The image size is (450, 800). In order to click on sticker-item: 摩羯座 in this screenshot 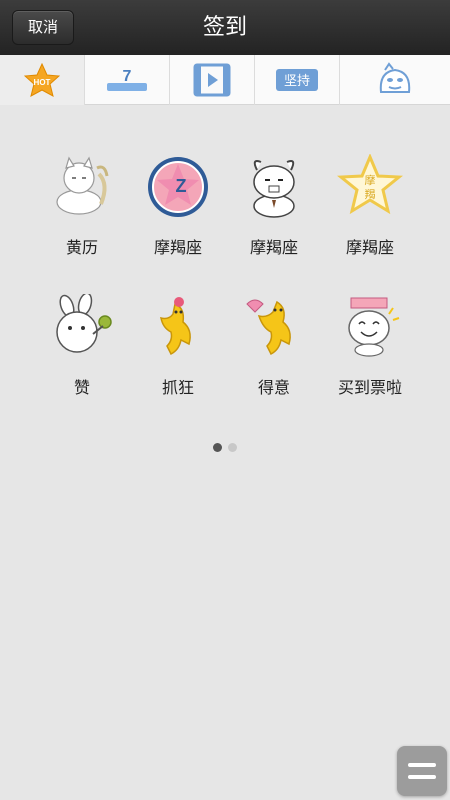, I will do `click(274, 222)`.